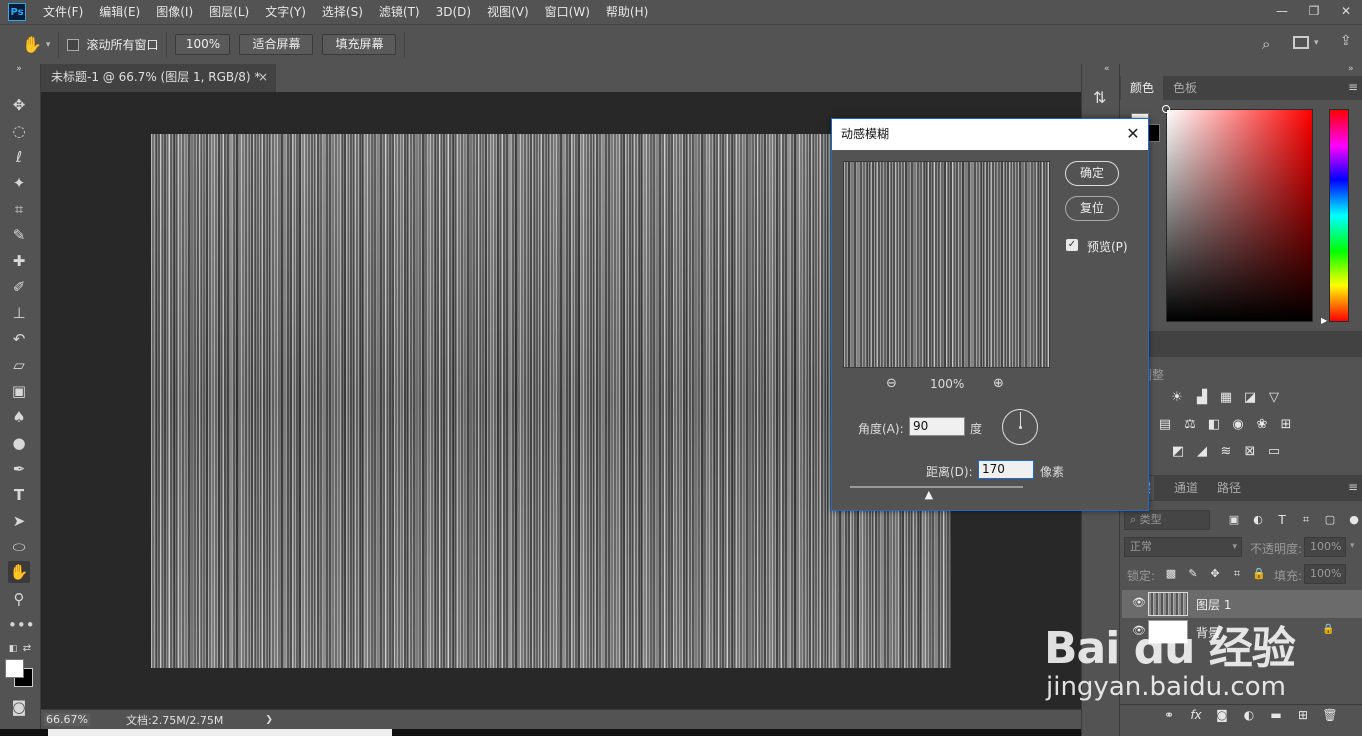 This screenshot has height=736, width=1362. What do you see at coordinates (936, 487) in the screenshot?
I see `distance-slider-track` at bounding box center [936, 487].